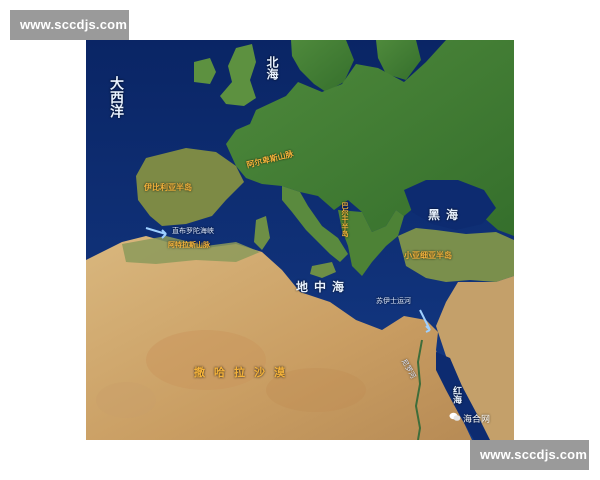 The height and width of the screenshot is (480, 600). Describe the element at coordinates (393, 301) in the screenshot. I see `label-suez: 苏伊士运河` at that location.